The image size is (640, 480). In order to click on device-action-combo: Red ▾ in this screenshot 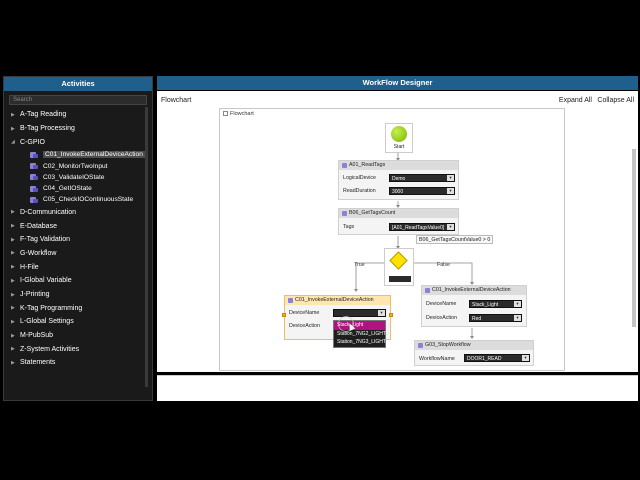, I will do `click(495, 318)`.